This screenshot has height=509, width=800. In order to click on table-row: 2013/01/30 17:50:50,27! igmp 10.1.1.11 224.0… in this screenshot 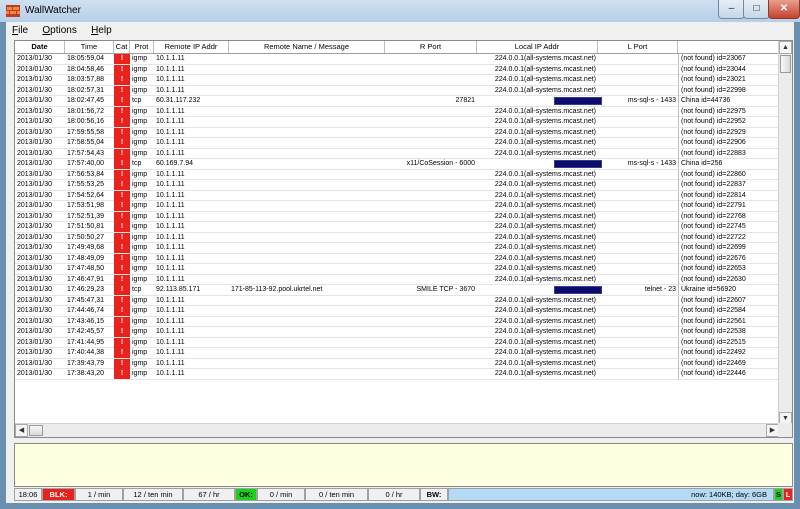, I will do `click(397, 237)`.